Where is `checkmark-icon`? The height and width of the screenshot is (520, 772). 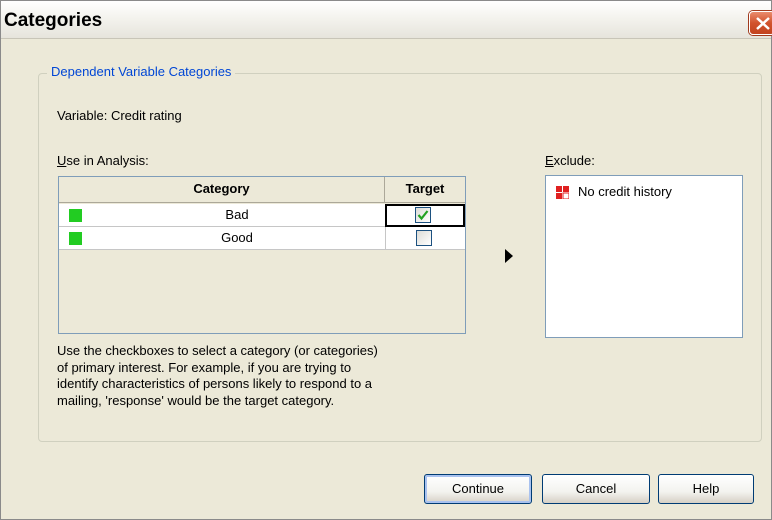
checkmark-icon is located at coordinates (423, 215).